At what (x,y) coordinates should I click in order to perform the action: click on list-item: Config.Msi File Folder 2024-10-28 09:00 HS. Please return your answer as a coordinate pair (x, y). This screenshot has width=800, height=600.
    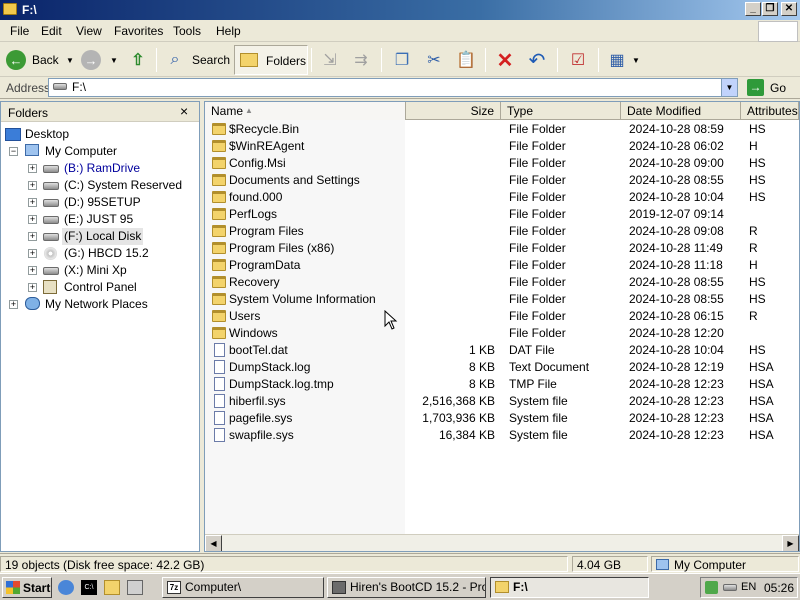
    Looking at the image, I should click on (502, 163).